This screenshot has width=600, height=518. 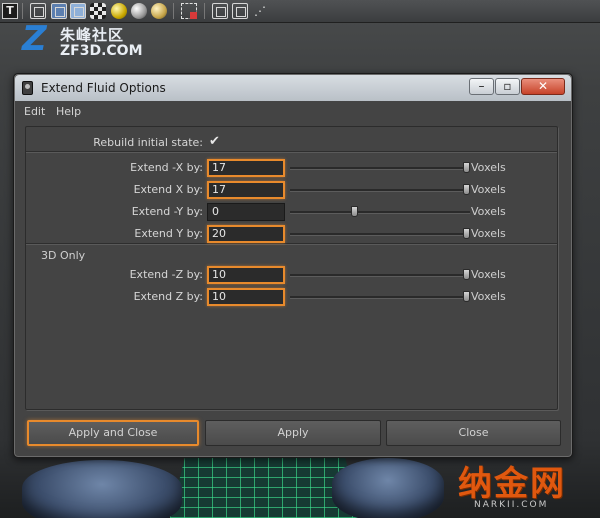 What do you see at coordinates (139, 11) in the screenshot?
I see `sphere-grey-icon` at bounding box center [139, 11].